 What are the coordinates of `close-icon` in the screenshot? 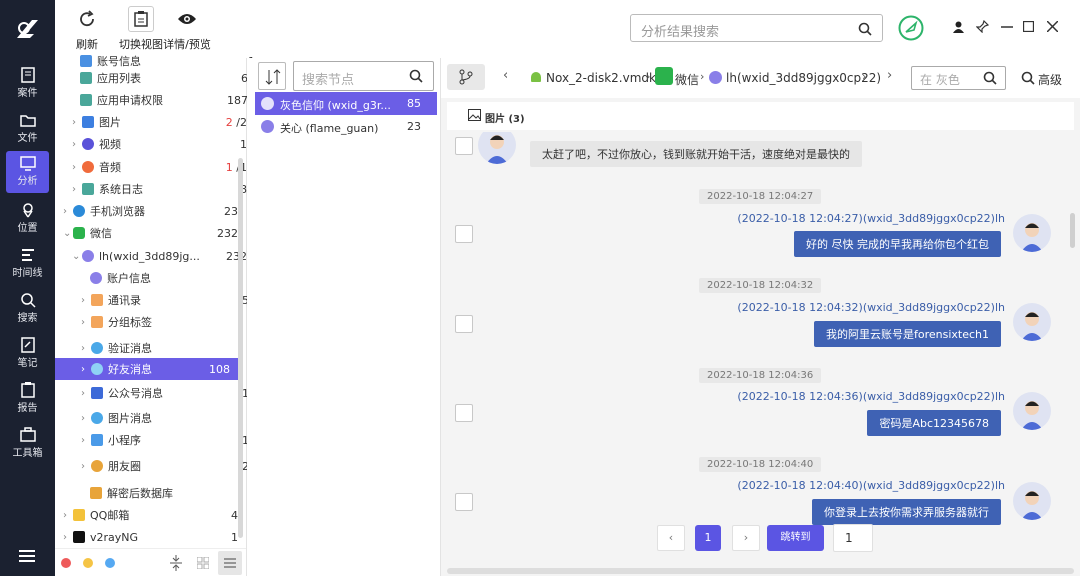 It's located at (1052, 26).